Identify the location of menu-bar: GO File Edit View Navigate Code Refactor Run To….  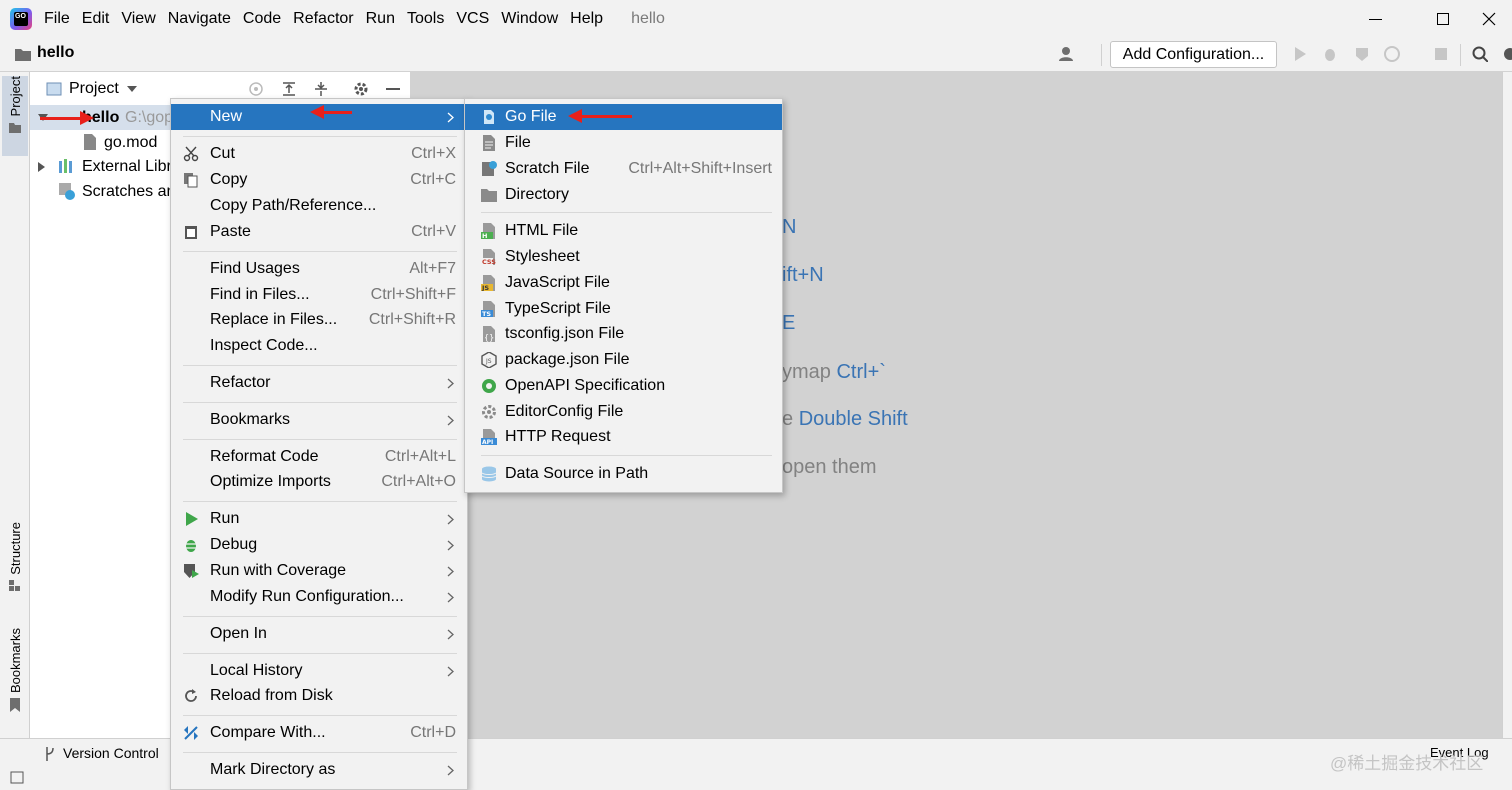
(756, 19).